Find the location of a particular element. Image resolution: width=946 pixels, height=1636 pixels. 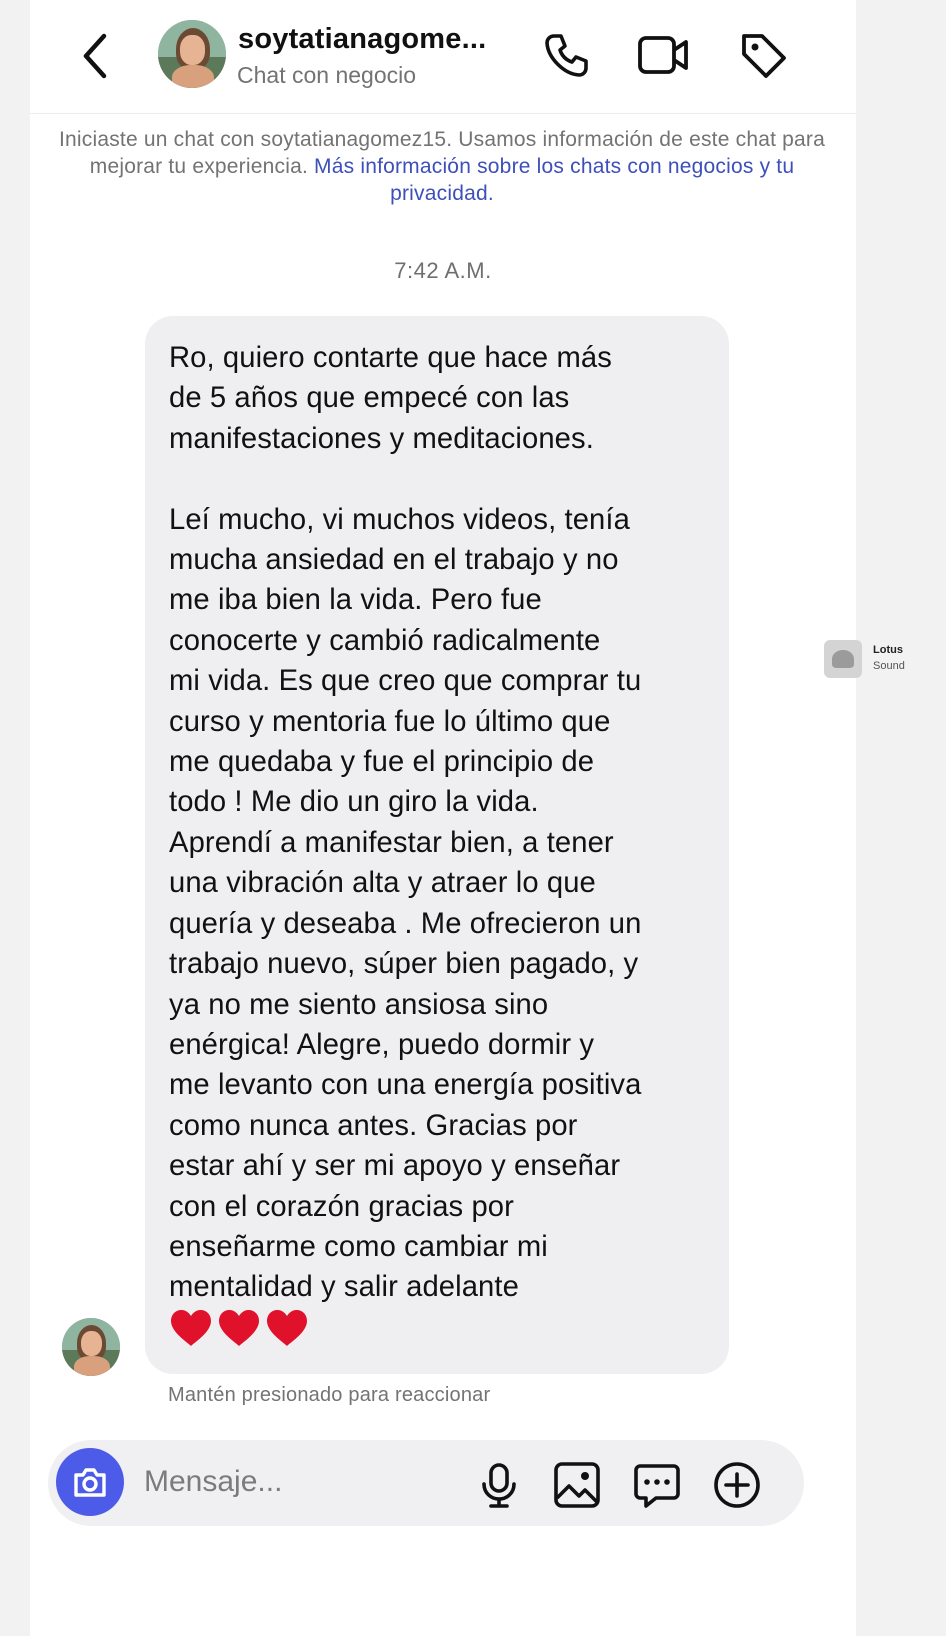

more-options-button is located at coordinates (737, 1485).